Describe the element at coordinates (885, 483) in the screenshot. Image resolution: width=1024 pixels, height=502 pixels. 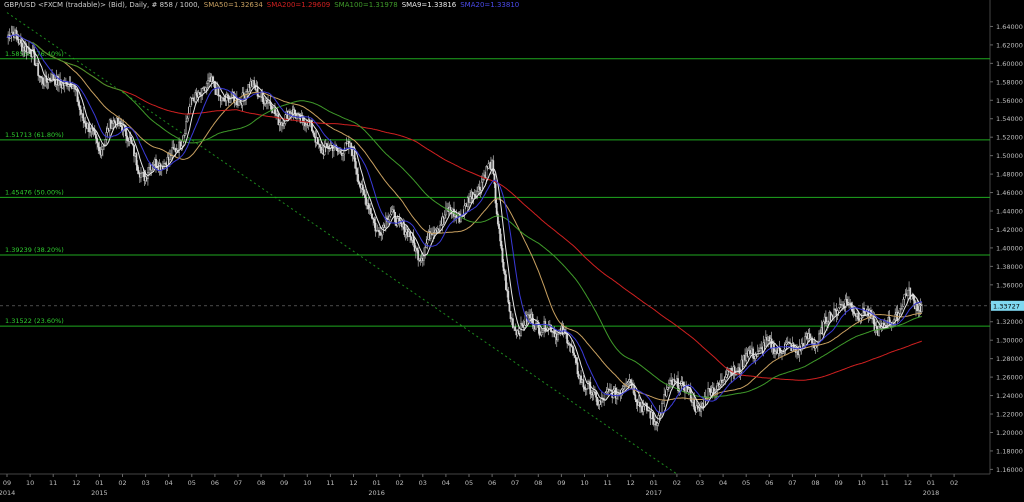
I see `x-tick-label: 11` at that location.